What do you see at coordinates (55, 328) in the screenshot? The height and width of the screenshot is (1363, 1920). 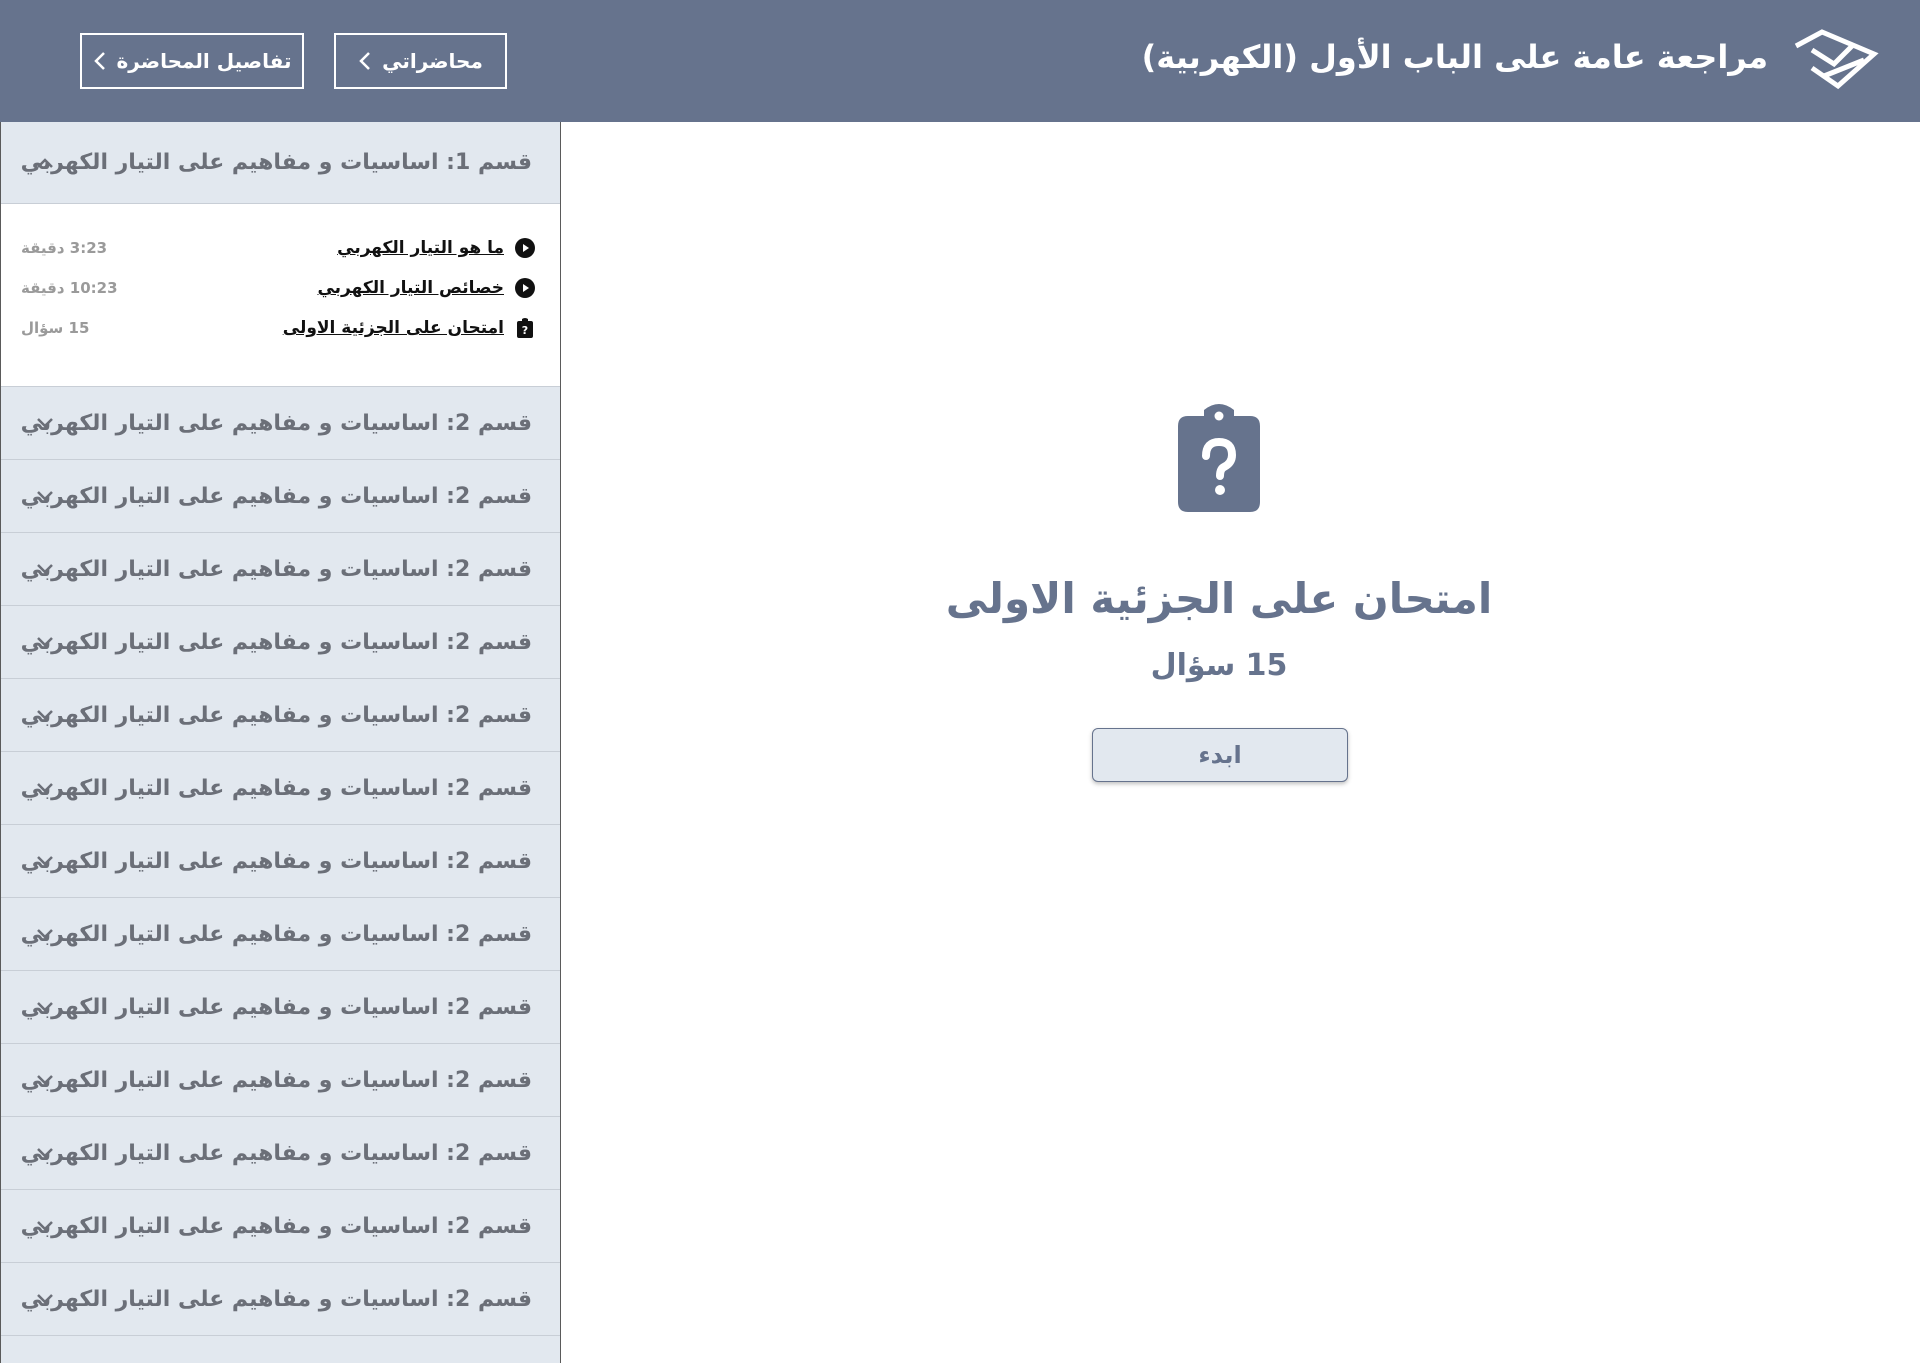 I see `lesson-question-count: 15 سؤال` at bounding box center [55, 328].